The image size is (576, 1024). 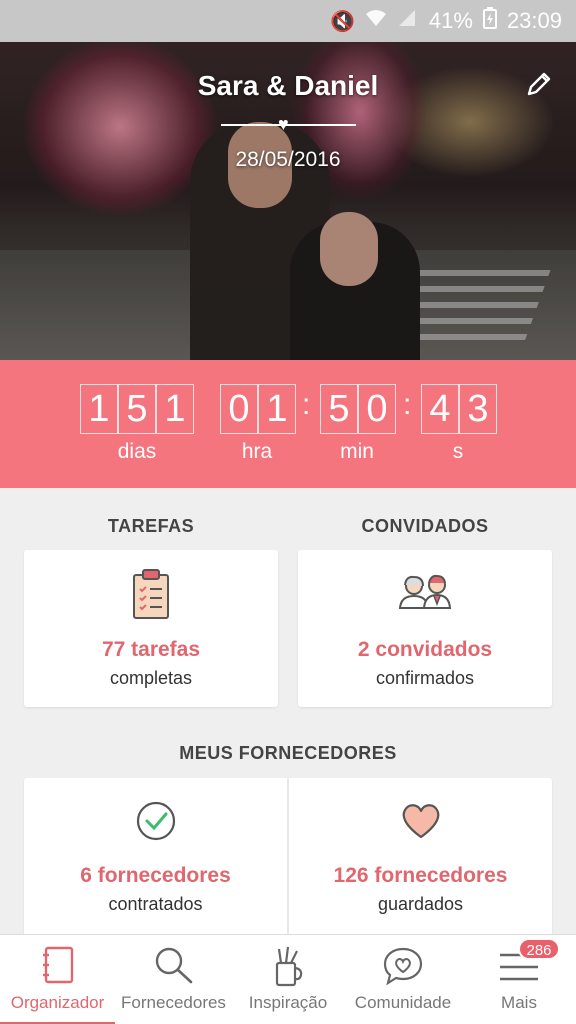 I want to click on nav-fornecedores: Fornecedores, so click(x=173, y=979).